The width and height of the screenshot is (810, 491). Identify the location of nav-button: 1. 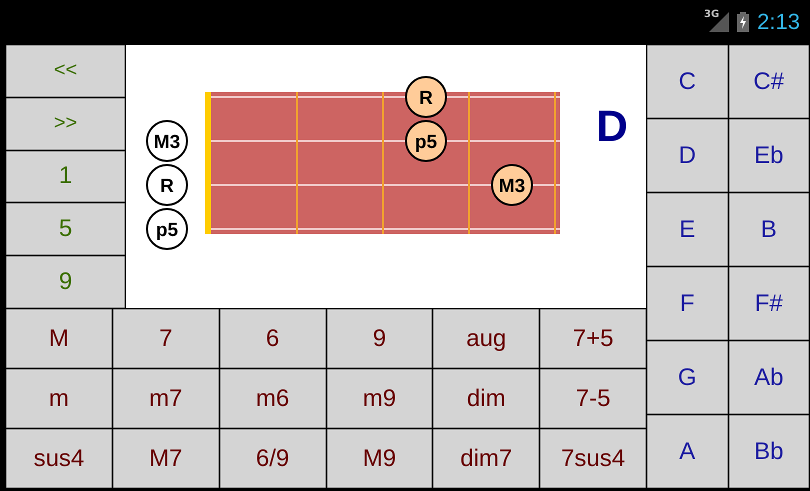
(65, 176).